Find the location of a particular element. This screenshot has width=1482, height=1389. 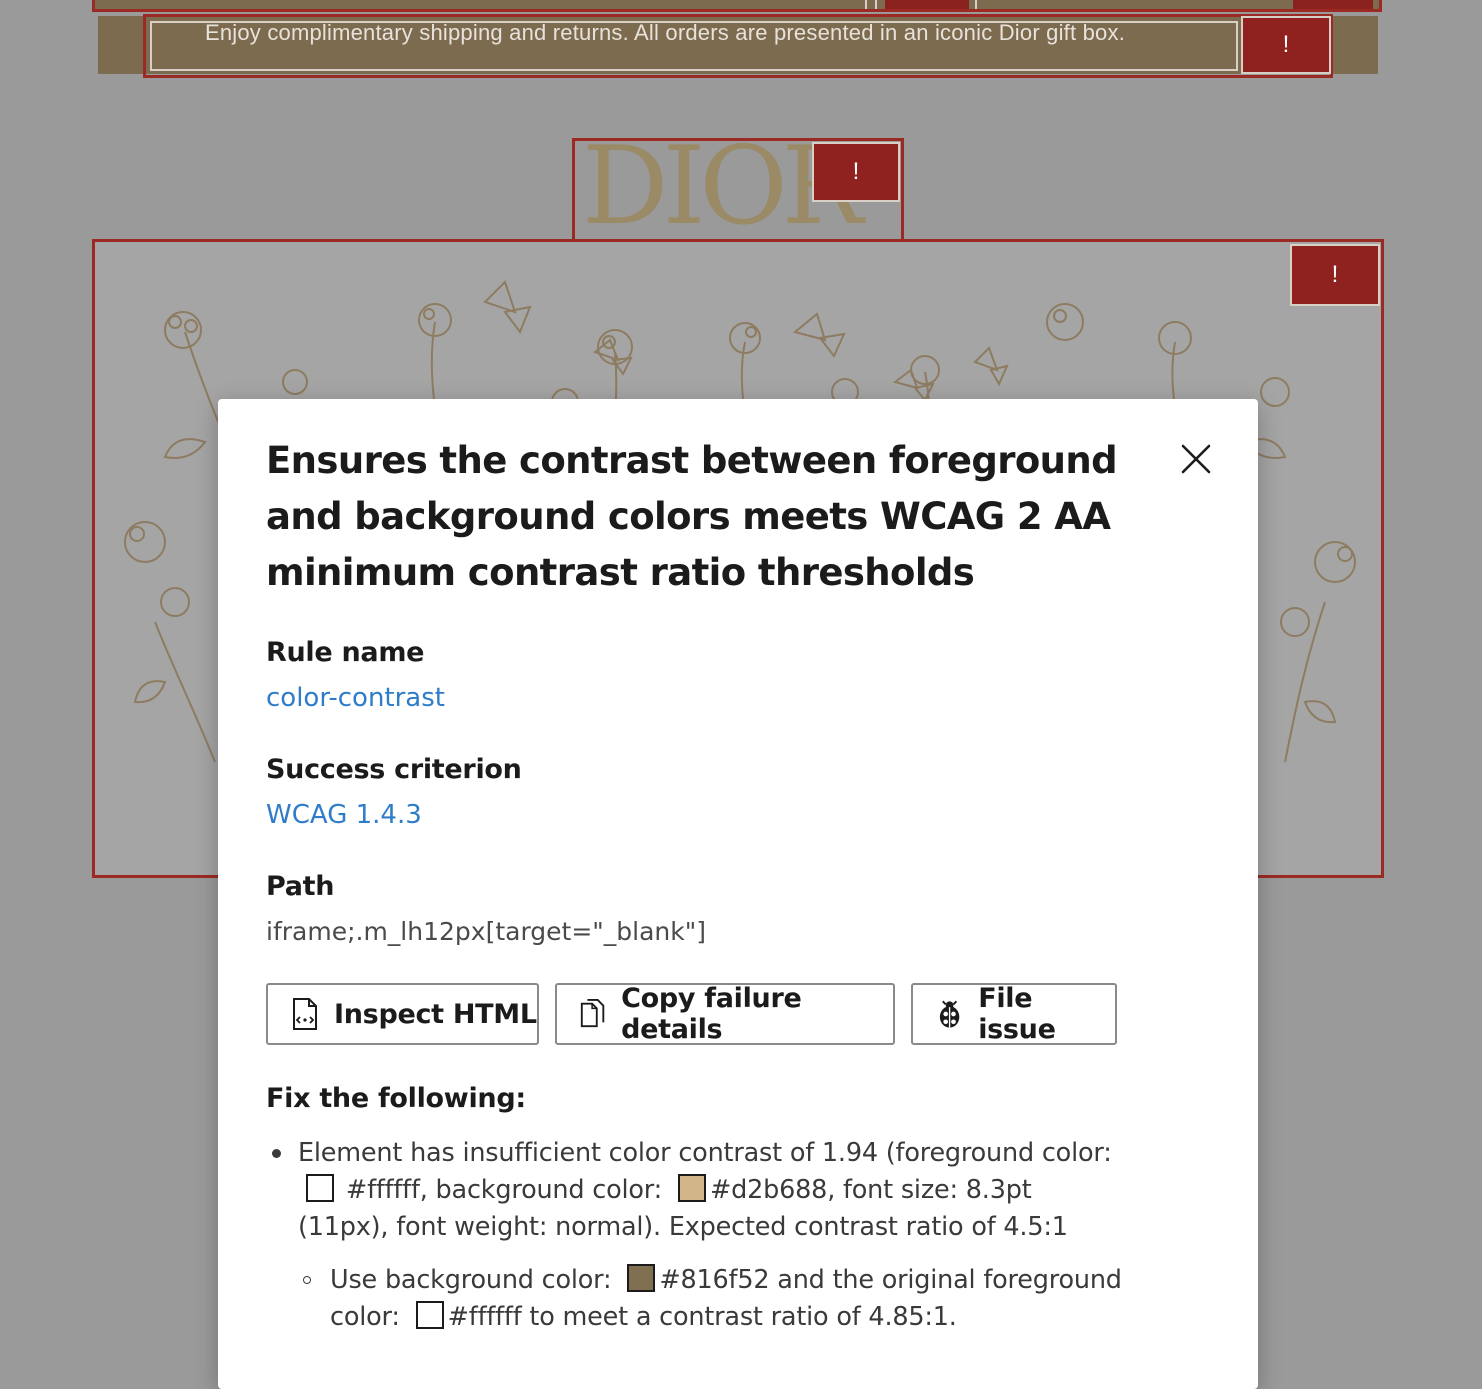

color-swatch-background is located at coordinates (691, 1188).